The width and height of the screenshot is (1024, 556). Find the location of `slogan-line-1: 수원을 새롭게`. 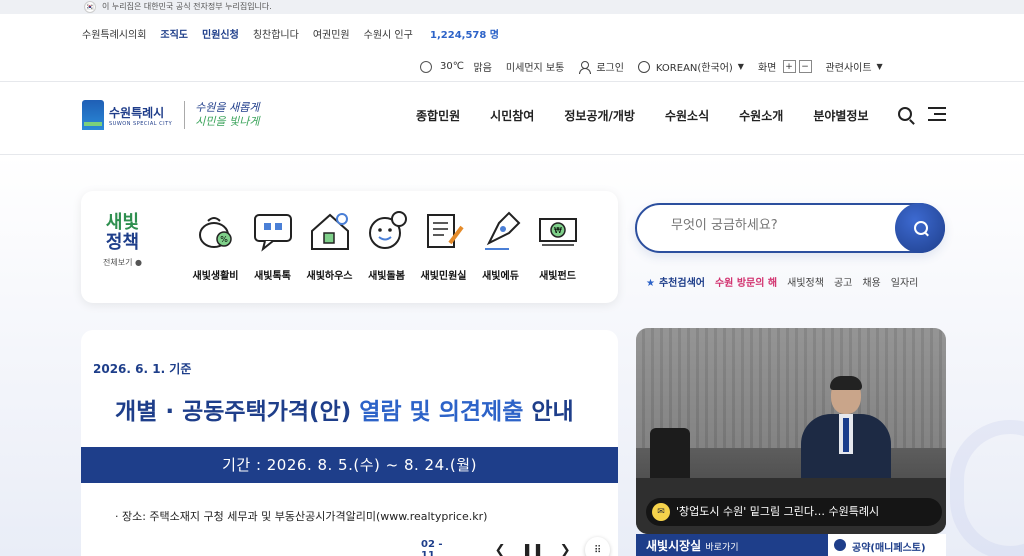

slogan-line-1: 수원을 새롭게 is located at coordinates (227, 107).